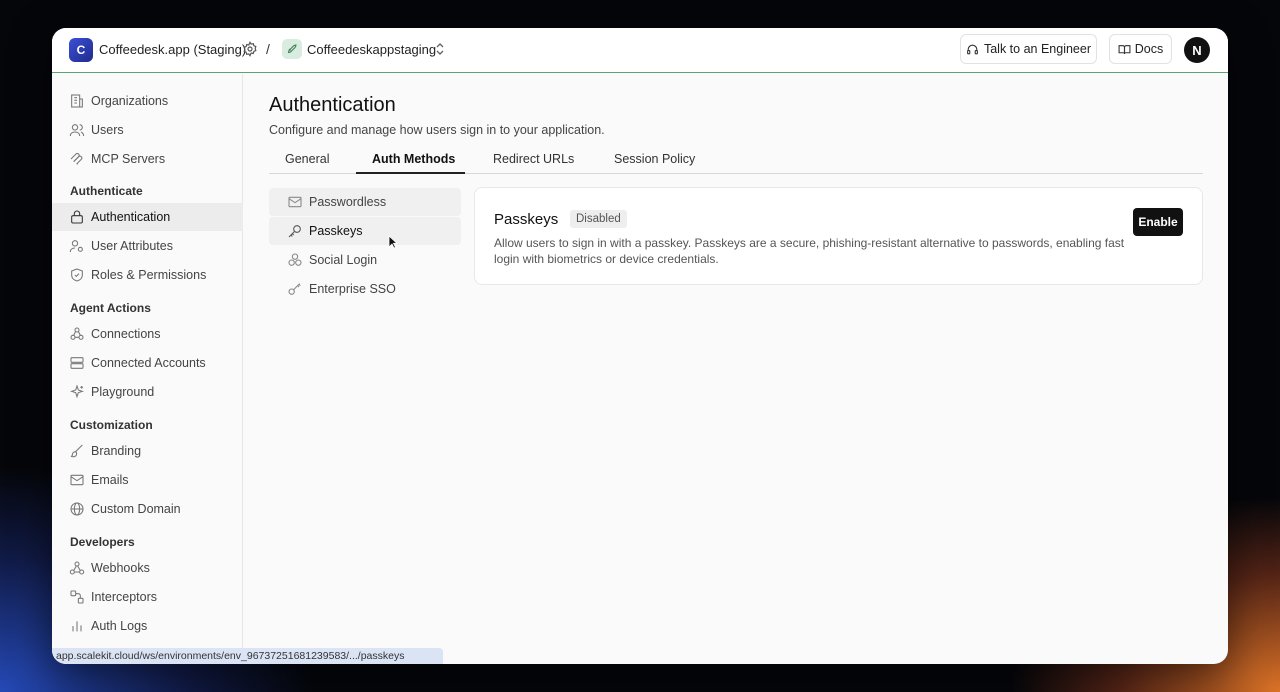  Describe the element at coordinates (126, 334) in the screenshot. I see `sidebar-item-label: Connections` at that location.